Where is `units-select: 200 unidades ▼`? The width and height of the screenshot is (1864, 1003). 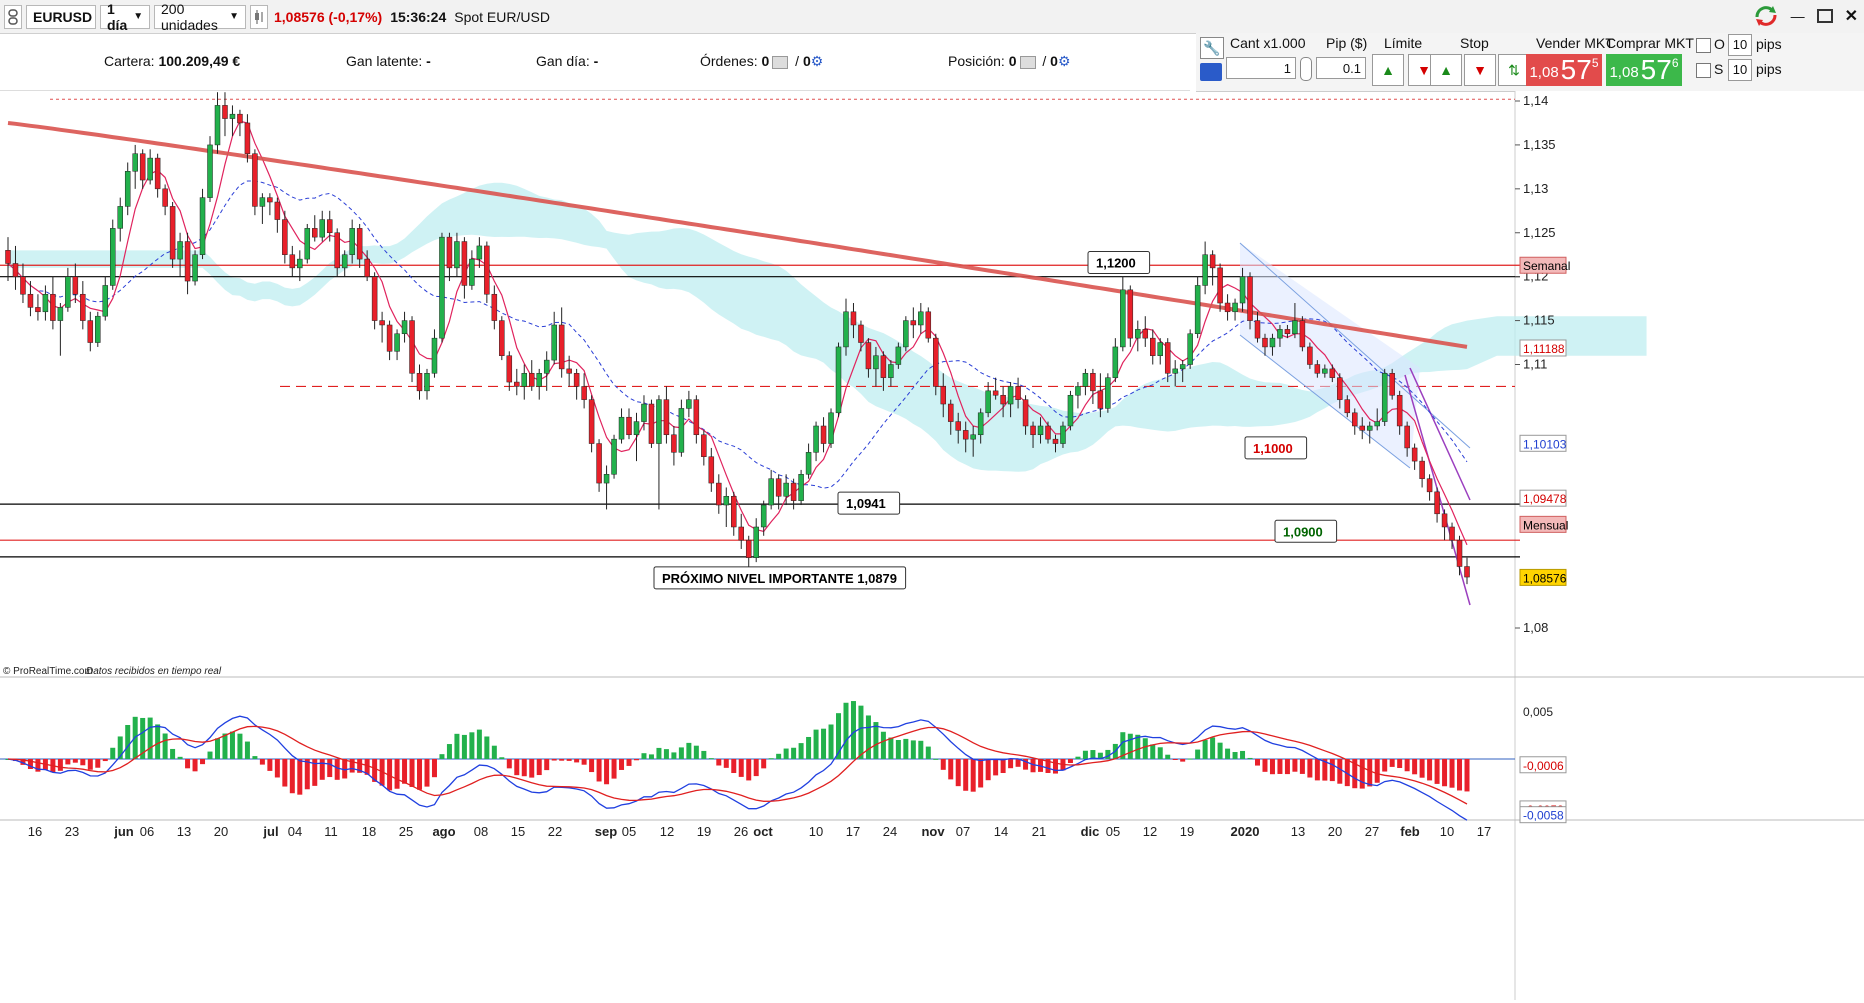 units-select: 200 unidades ▼ is located at coordinates (200, 17).